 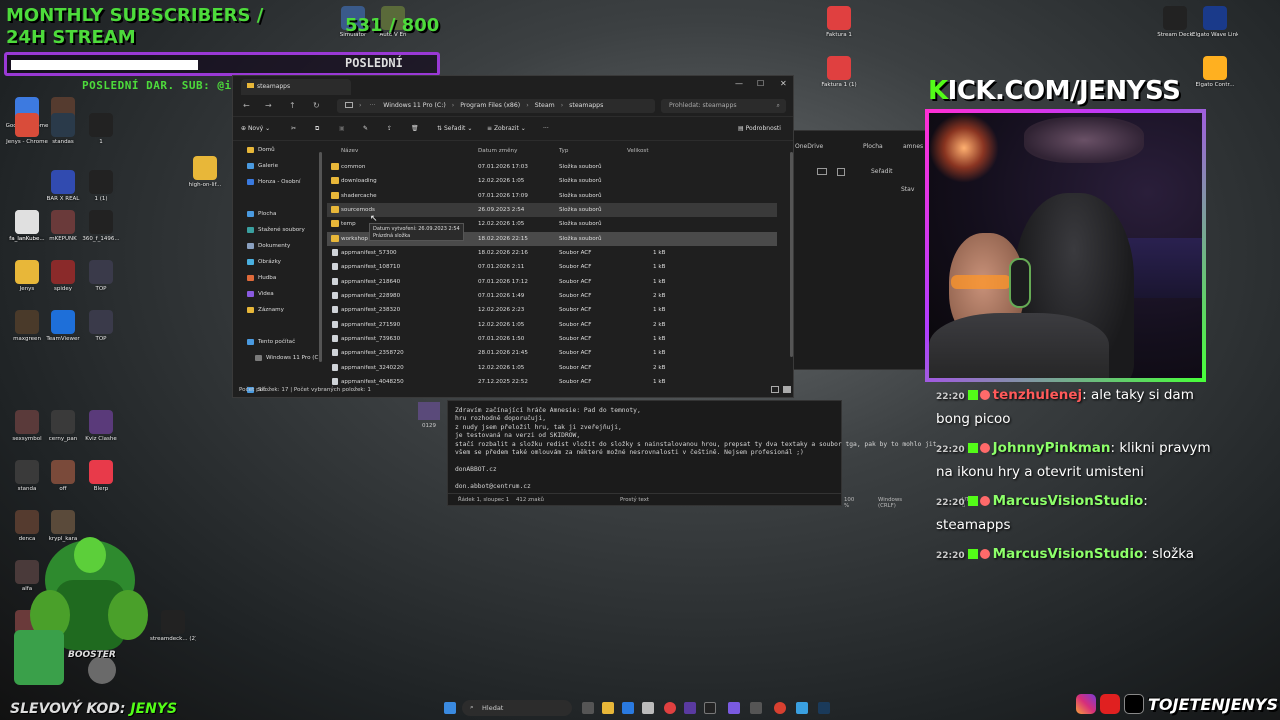 I want to click on notepad-taskbar-icon, so click(x=802, y=708).